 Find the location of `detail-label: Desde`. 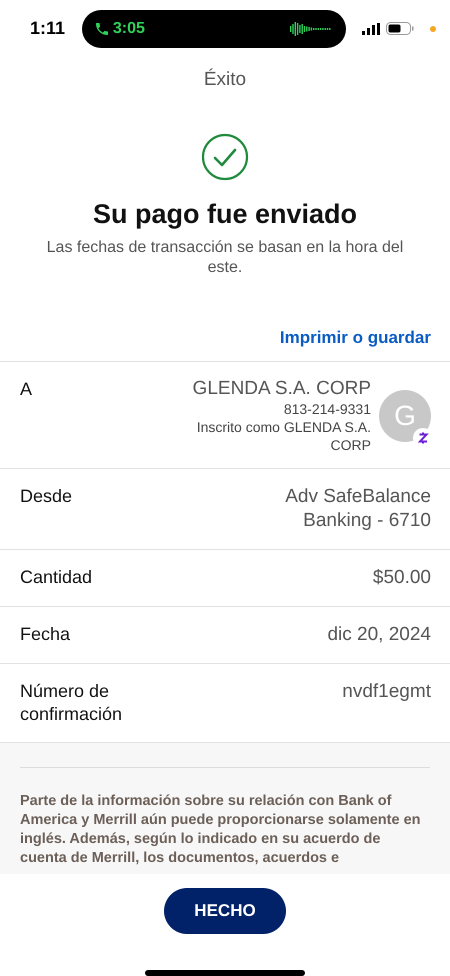

detail-label: Desde is located at coordinates (46, 496).